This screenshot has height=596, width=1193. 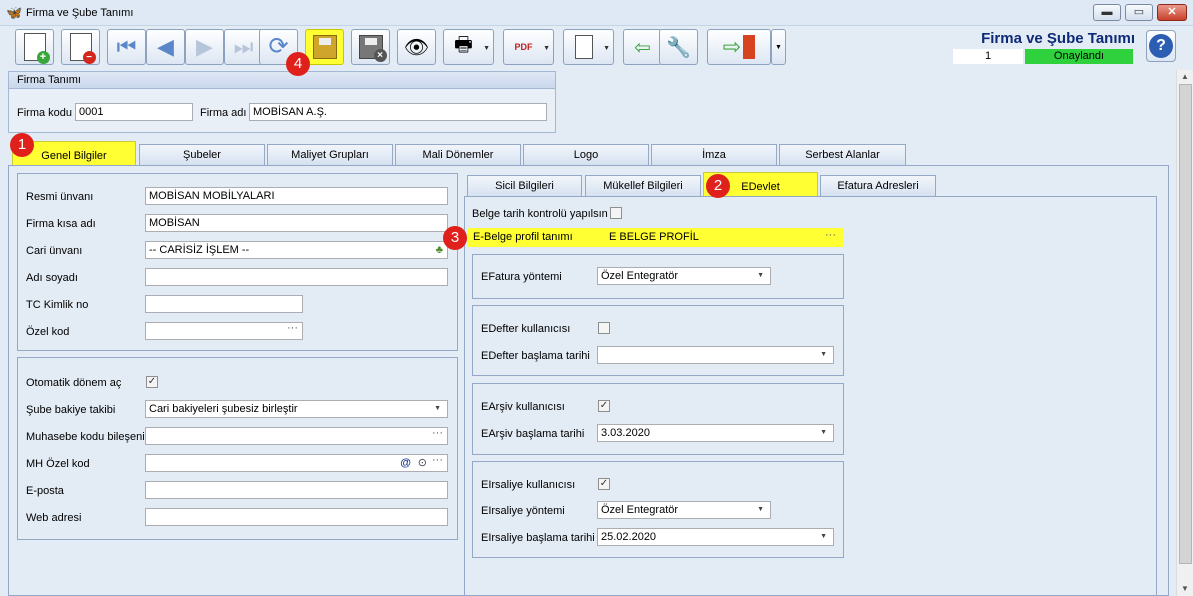 I want to click on tab-subeler: Şubeler, so click(x=202, y=154).